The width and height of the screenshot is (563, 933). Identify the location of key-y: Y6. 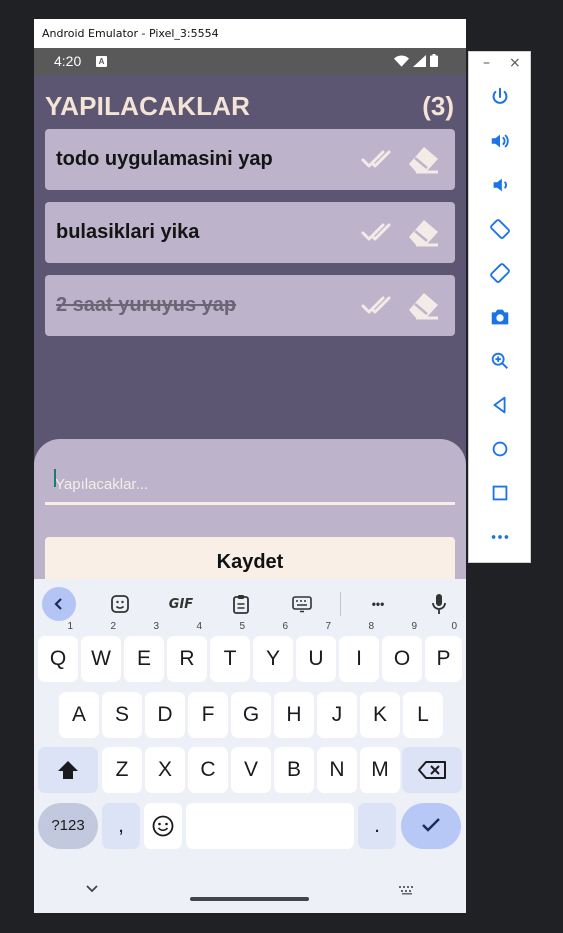
(273, 651).